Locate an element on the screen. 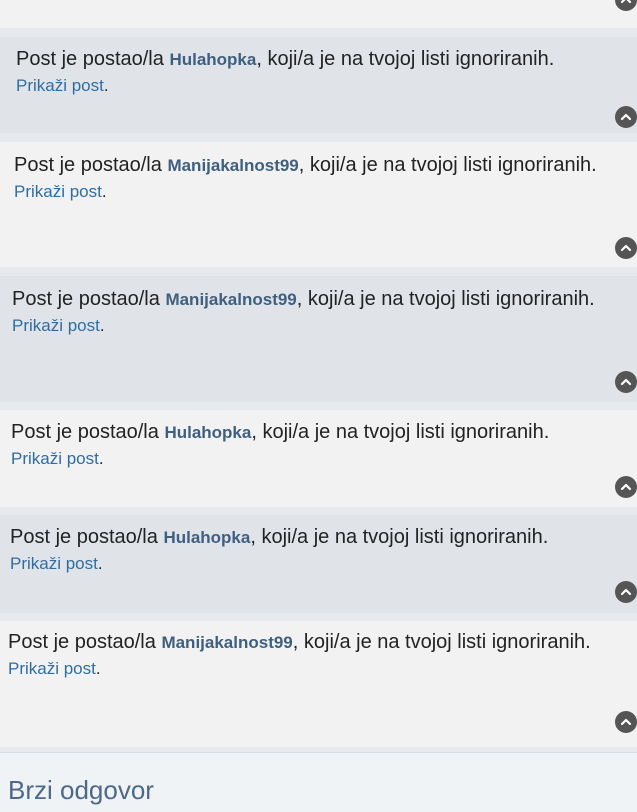  quick-reply-section: Brzi odgovor is located at coordinates (318, 782).